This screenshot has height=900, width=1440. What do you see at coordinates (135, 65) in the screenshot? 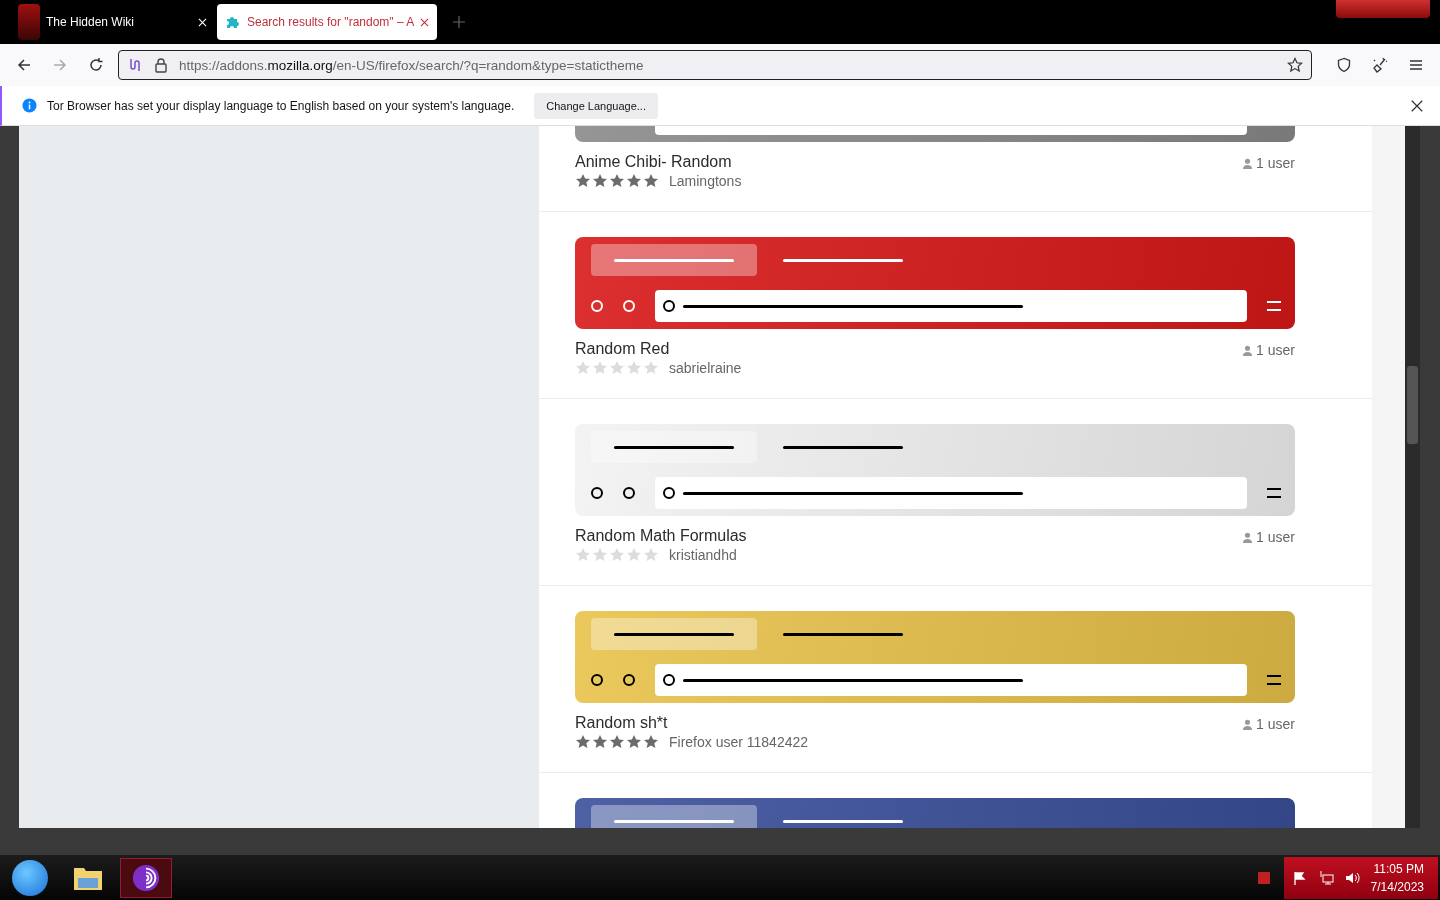
I see `circuit-icon` at bounding box center [135, 65].